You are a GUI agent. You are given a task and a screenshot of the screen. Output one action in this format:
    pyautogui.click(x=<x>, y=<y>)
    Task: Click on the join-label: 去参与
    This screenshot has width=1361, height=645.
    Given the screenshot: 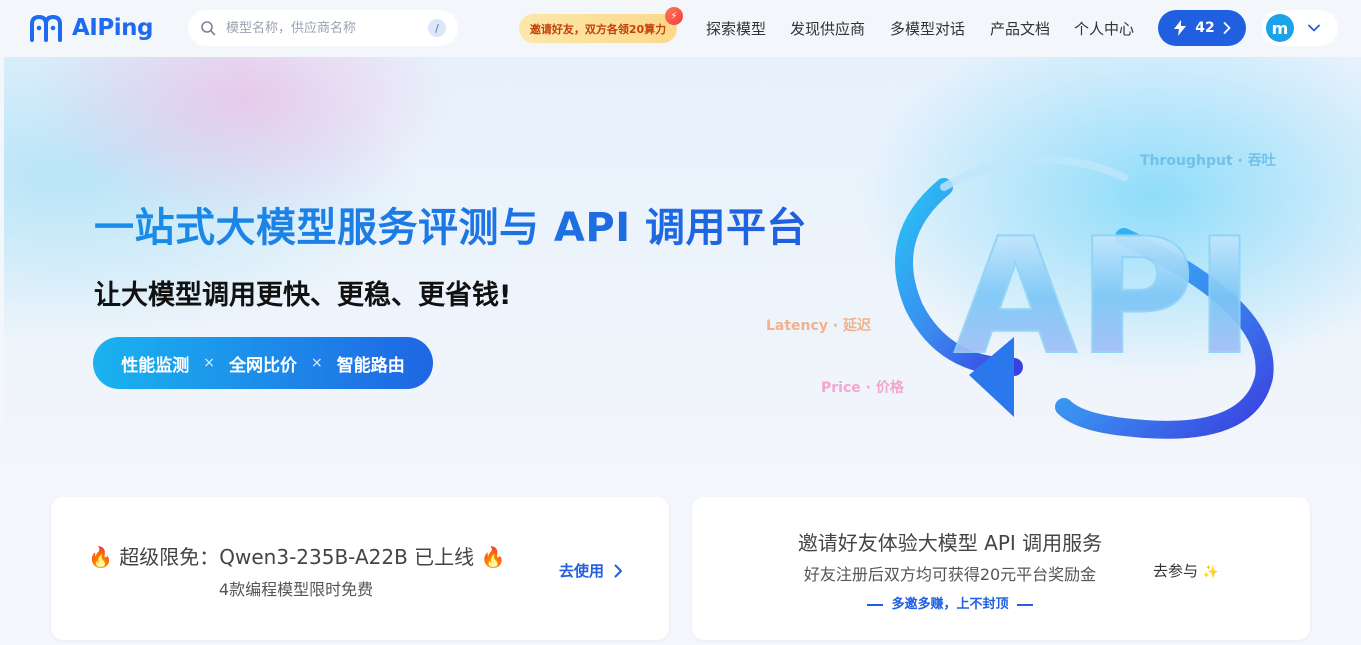 What is the action you would take?
    pyautogui.click(x=1176, y=571)
    